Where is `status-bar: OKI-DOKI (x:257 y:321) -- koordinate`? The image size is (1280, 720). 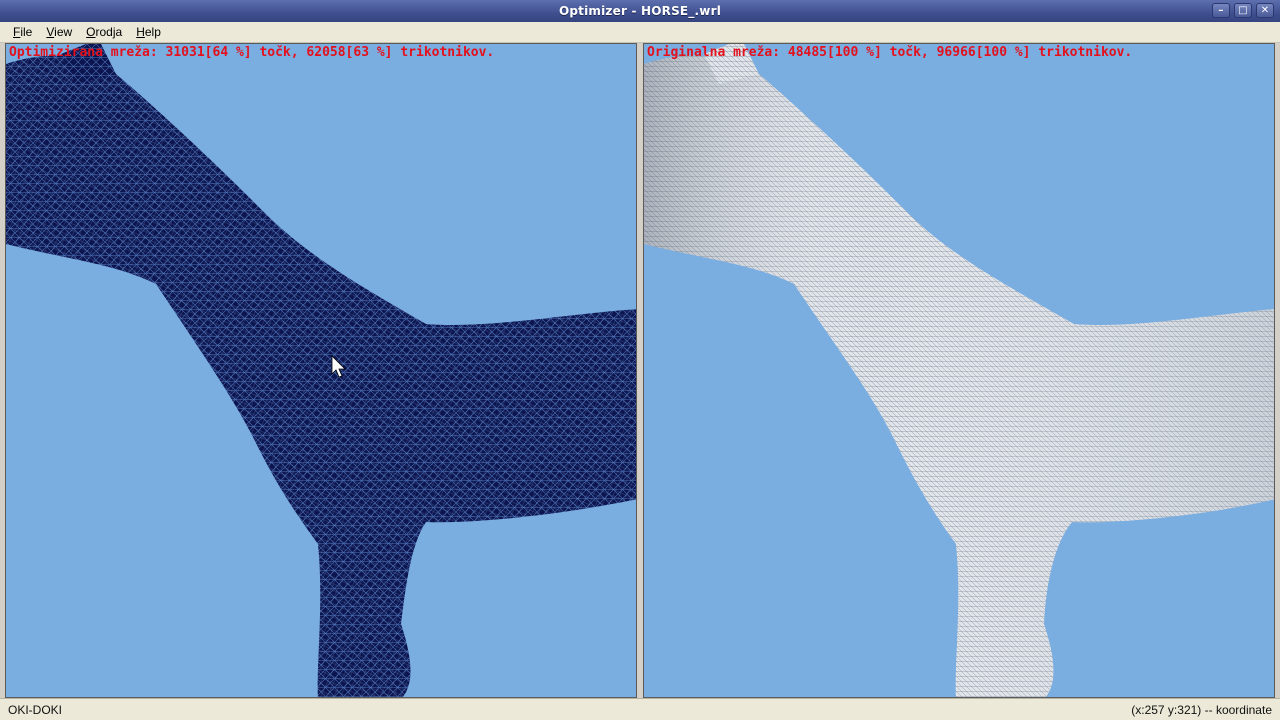 status-bar: OKI-DOKI (x:257 y:321) -- koordinate is located at coordinates (640, 709).